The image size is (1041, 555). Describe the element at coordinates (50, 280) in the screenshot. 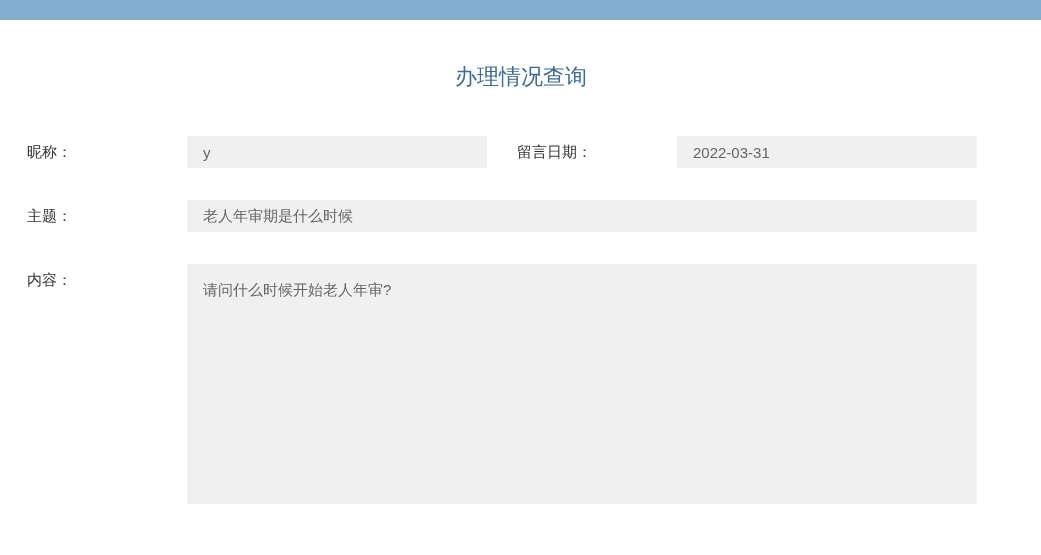

I see `field-label: 内容：` at that location.